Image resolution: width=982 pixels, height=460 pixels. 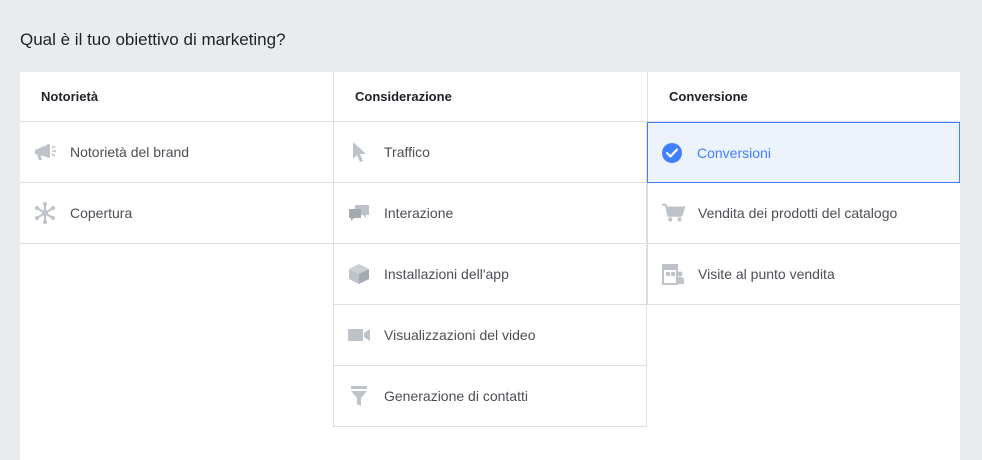 I want to click on shopping-cart-icon, so click(x=673, y=213).